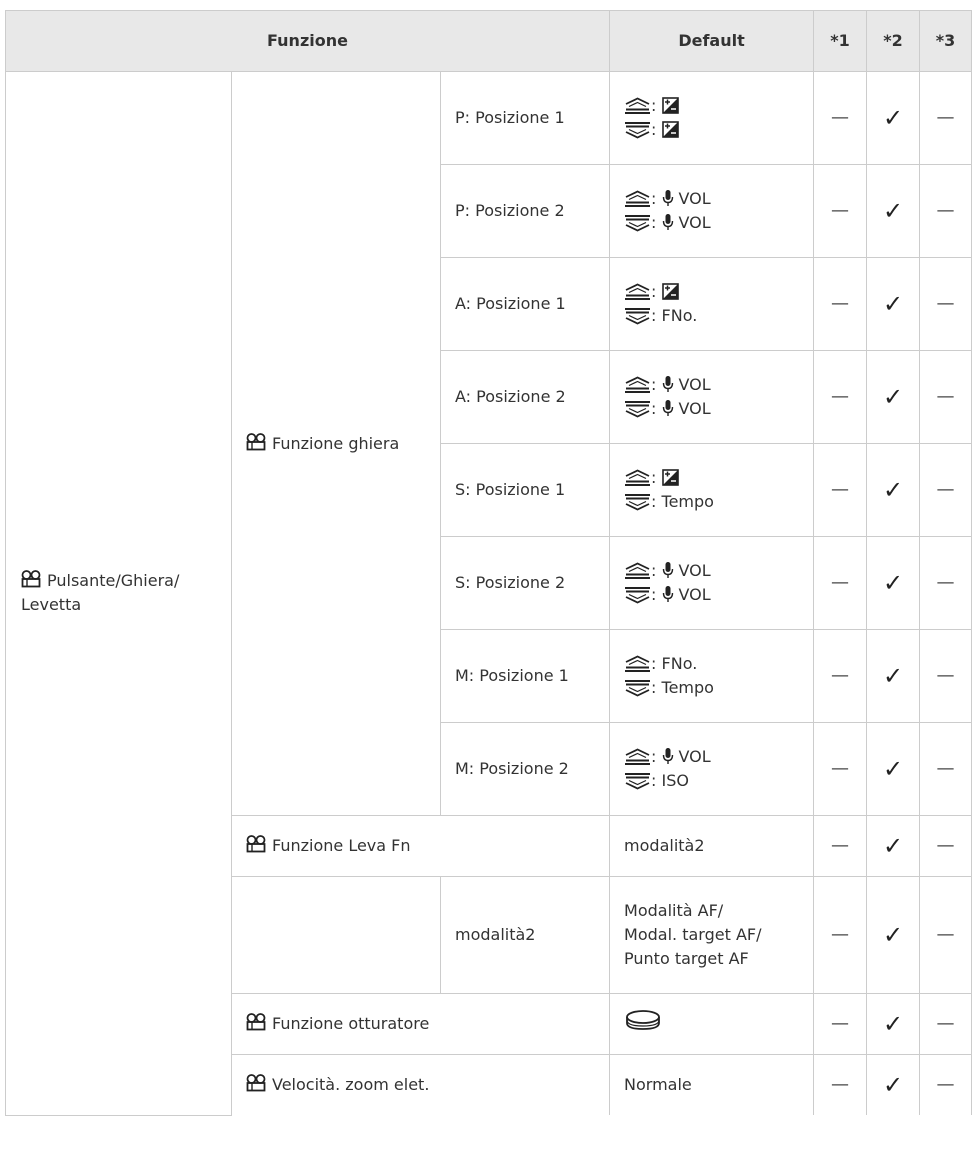 This screenshot has width=973, height=1163. Describe the element at coordinates (510, 117) in the screenshot. I see `mode-label: P: Posizione 1` at that location.